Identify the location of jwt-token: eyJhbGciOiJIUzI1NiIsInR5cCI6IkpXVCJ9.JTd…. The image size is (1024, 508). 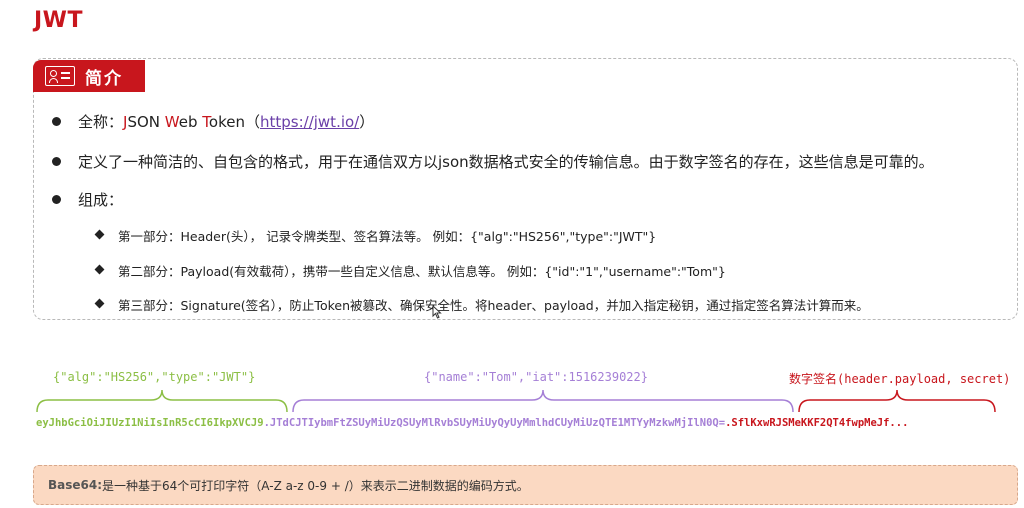
(472, 423).